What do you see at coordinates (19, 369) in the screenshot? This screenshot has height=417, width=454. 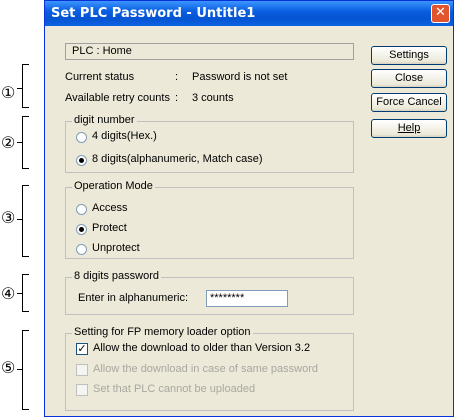 I see `brace-5-tick` at bounding box center [19, 369].